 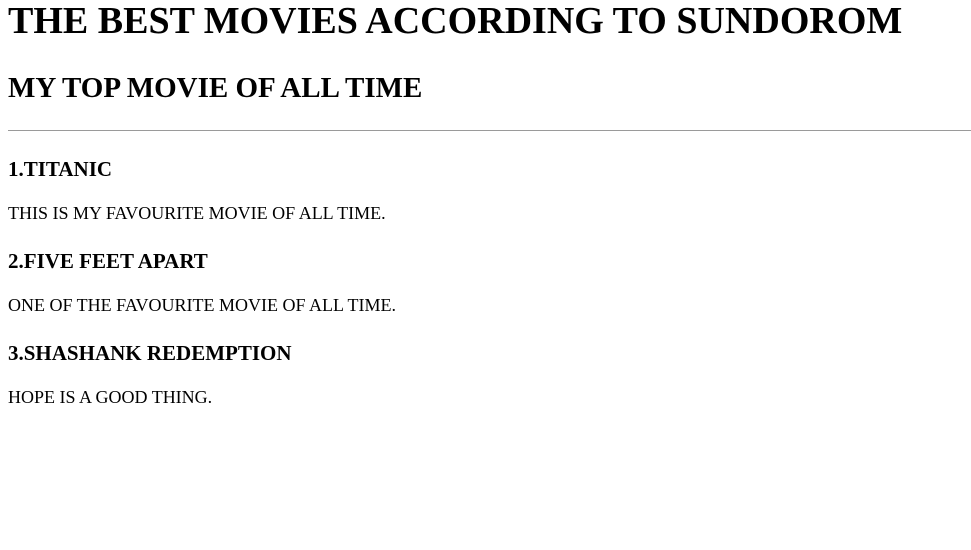 What do you see at coordinates (489, 130) in the screenshot?
I see `divider` at bounding box center [489, 130].